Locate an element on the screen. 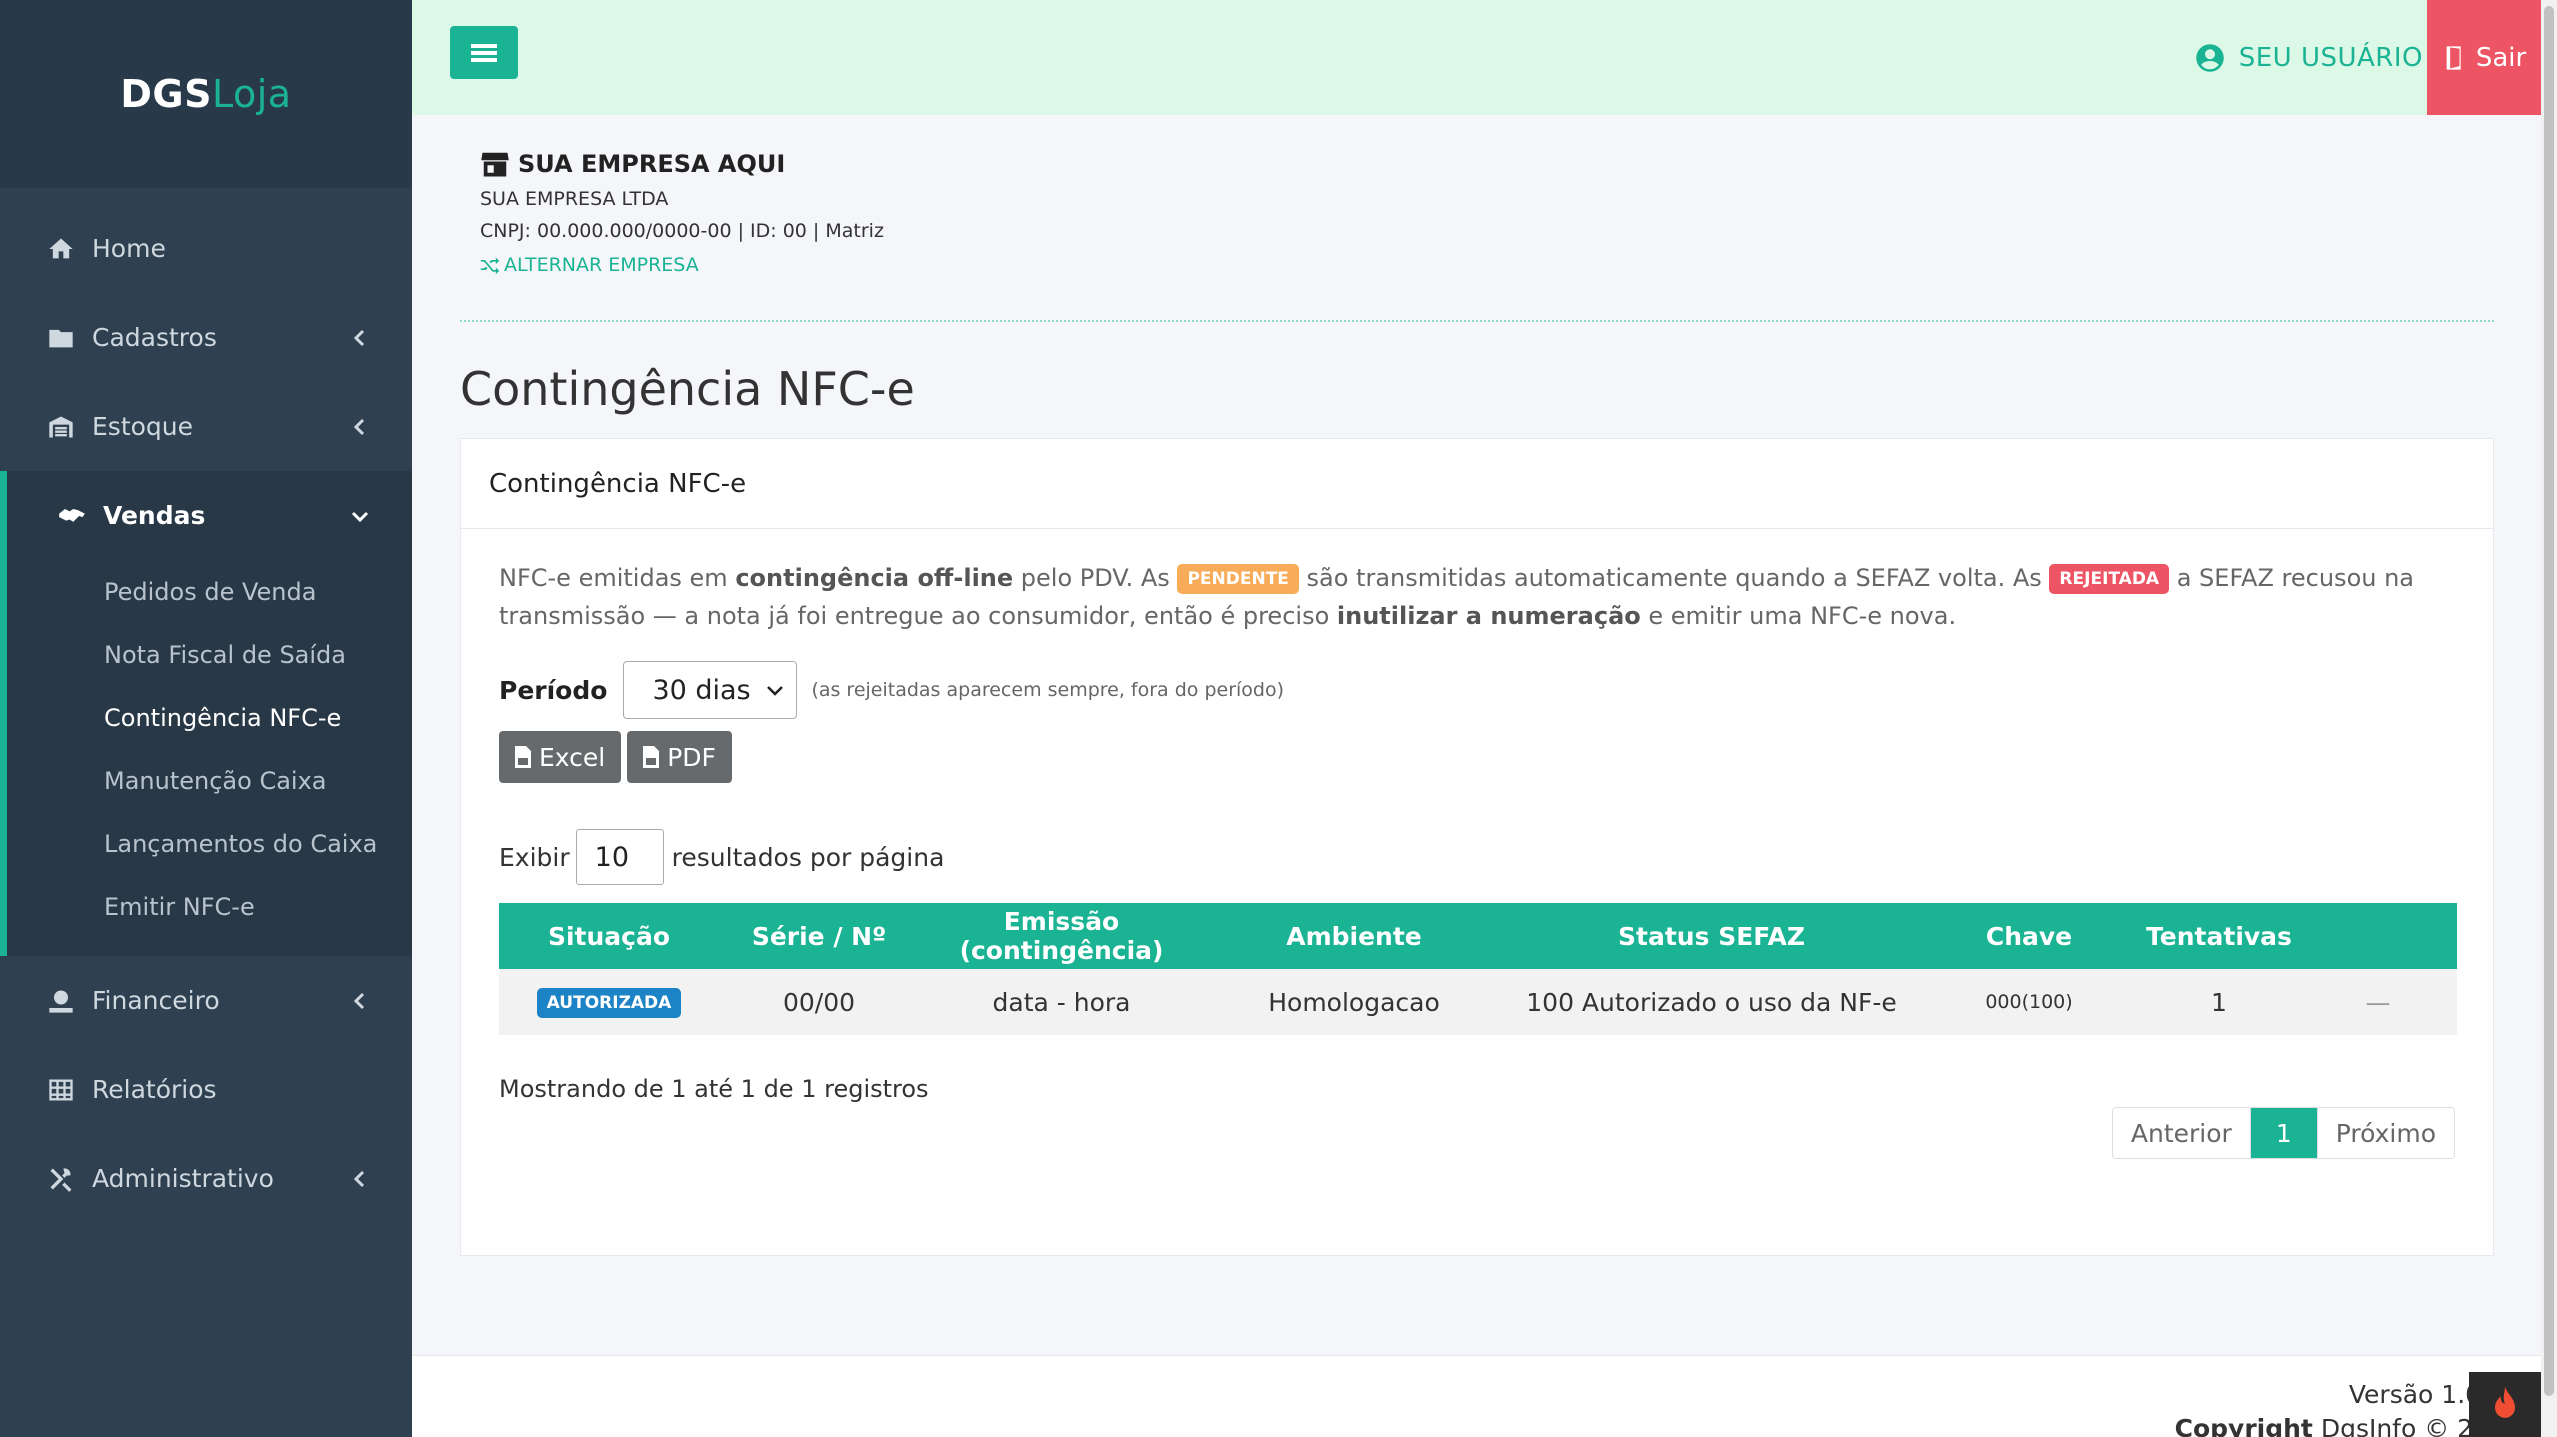 The width and height of the screenshot is (2557, 1437). switch-company-label: ALTERNAR EMPRESA is located at coordinates (601, 265).